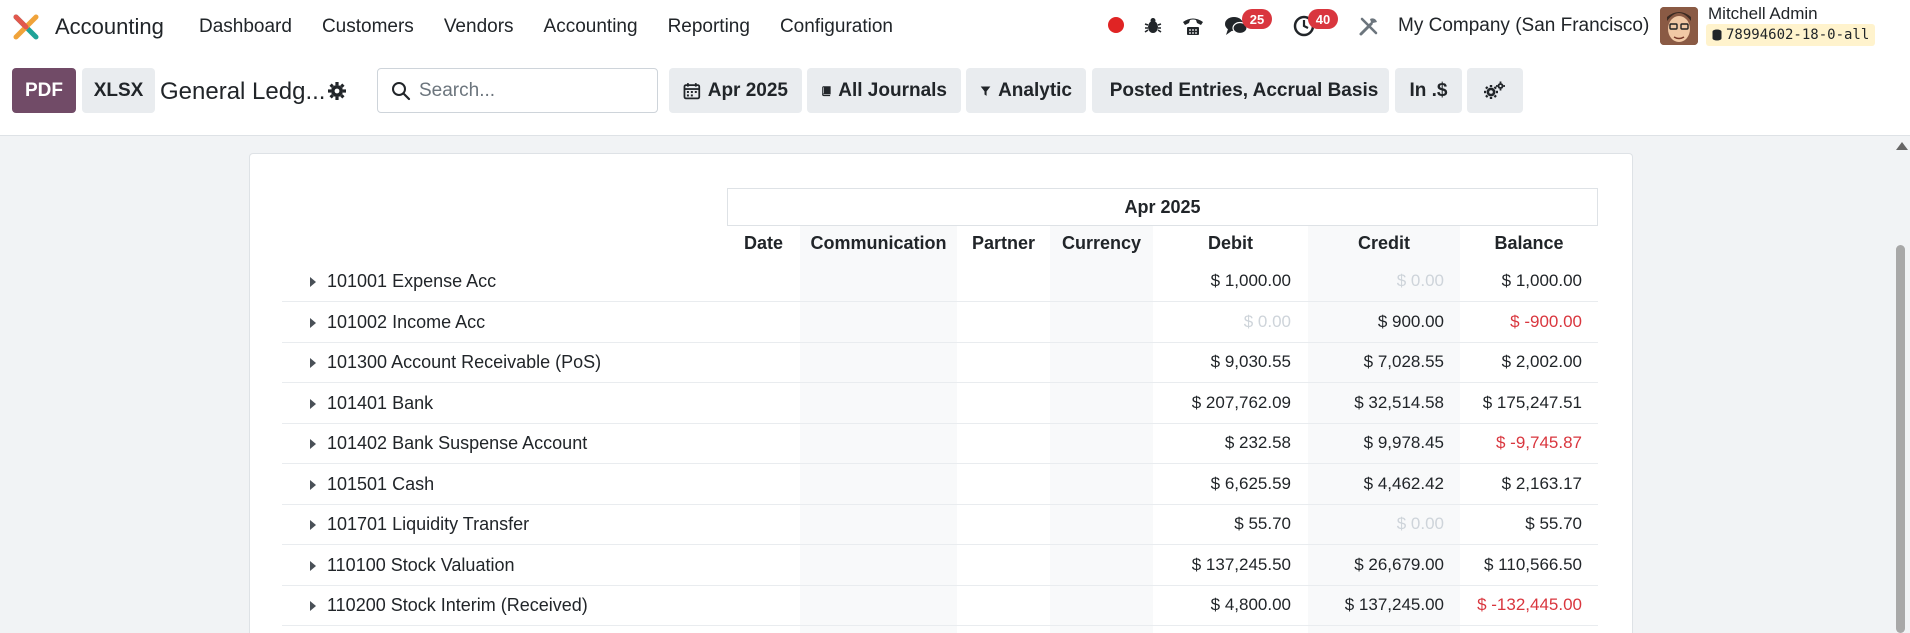  I want to click on xlsx-button: XLSX, so click(118, 90).